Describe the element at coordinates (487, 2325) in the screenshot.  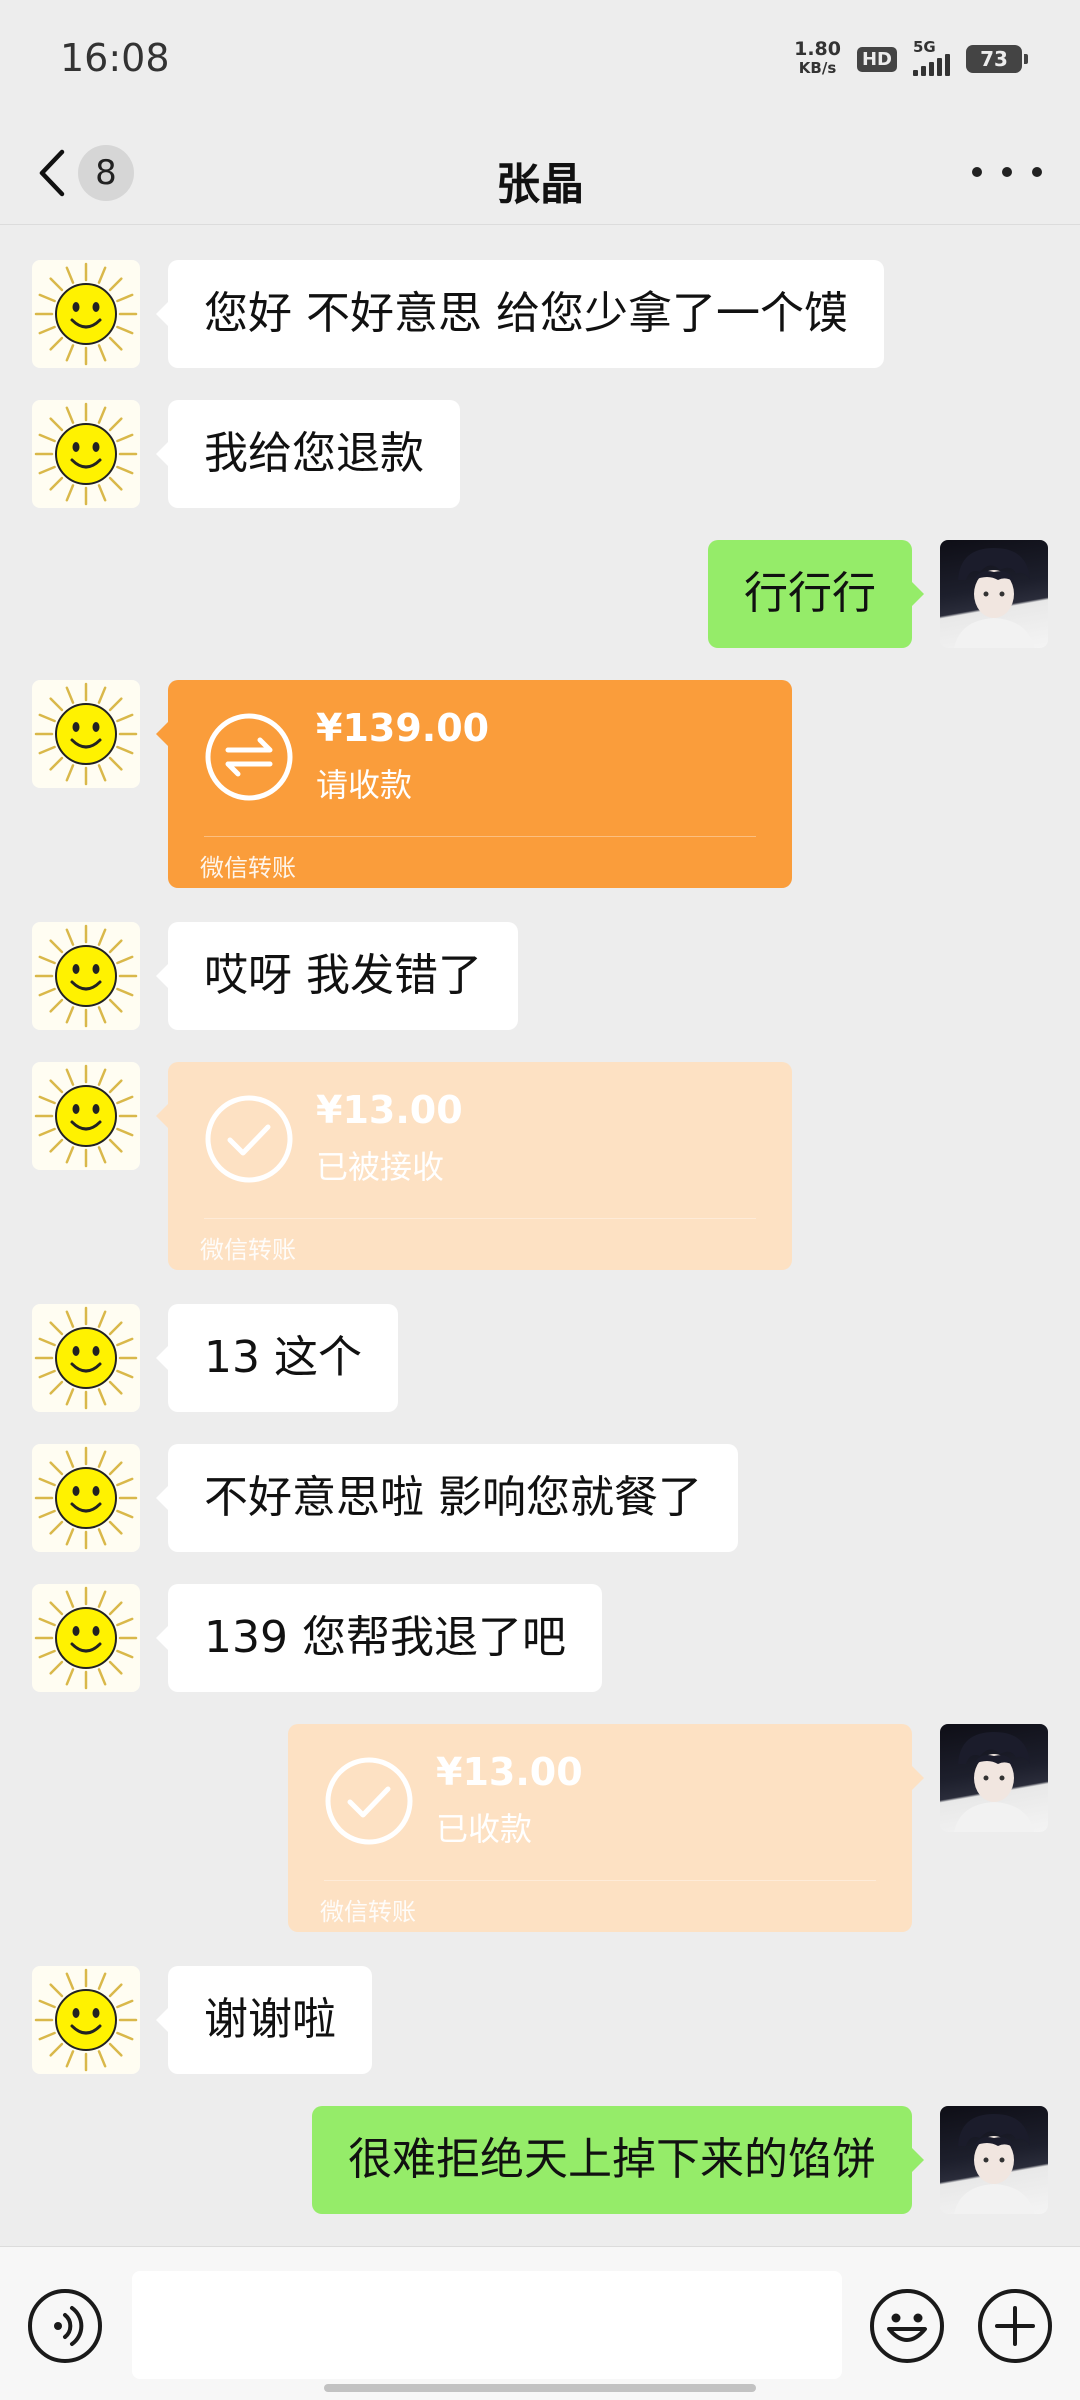
I see `message-input` at that location.